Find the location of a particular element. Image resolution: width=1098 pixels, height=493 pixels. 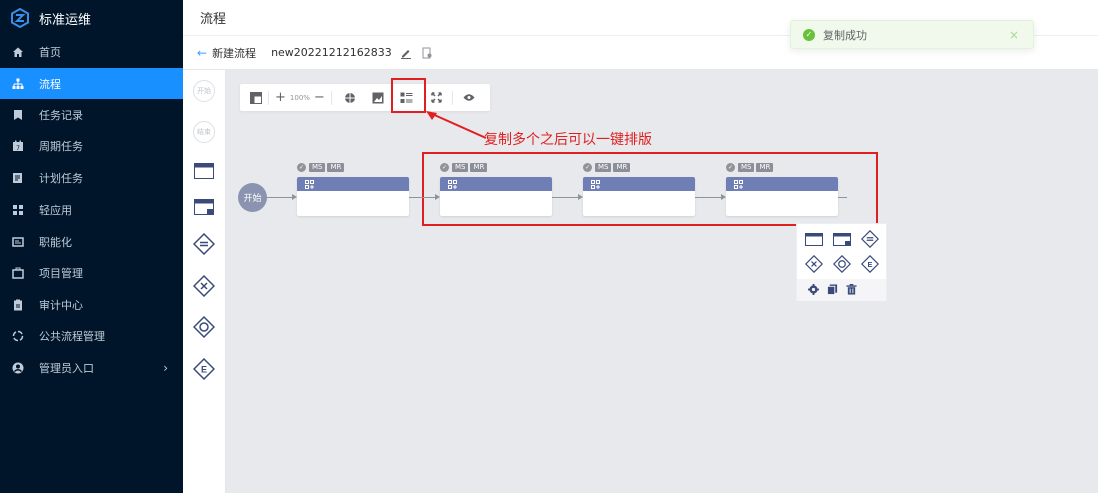

exclusive-gateway-icon is located at coordinates (204, 286).